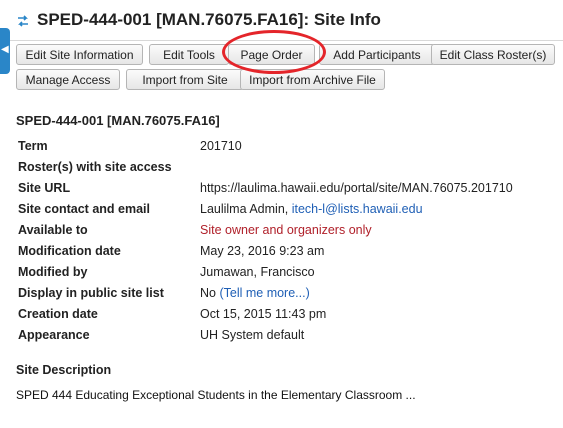 This screenshot has height=428, width=563. What do you see at coordinates (23, 21) in the screenshot?
I see `swap-arrows-icon` at bounding box center [23, 21].